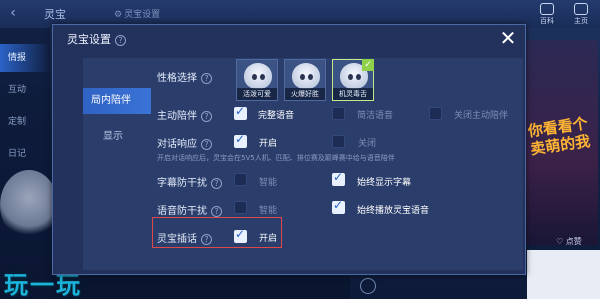 Image resolution: width=600 pixels, height=299 pixels. I want to click on subtitle-antidisturb-label: 字幕防干扰?, so click(189, 181).